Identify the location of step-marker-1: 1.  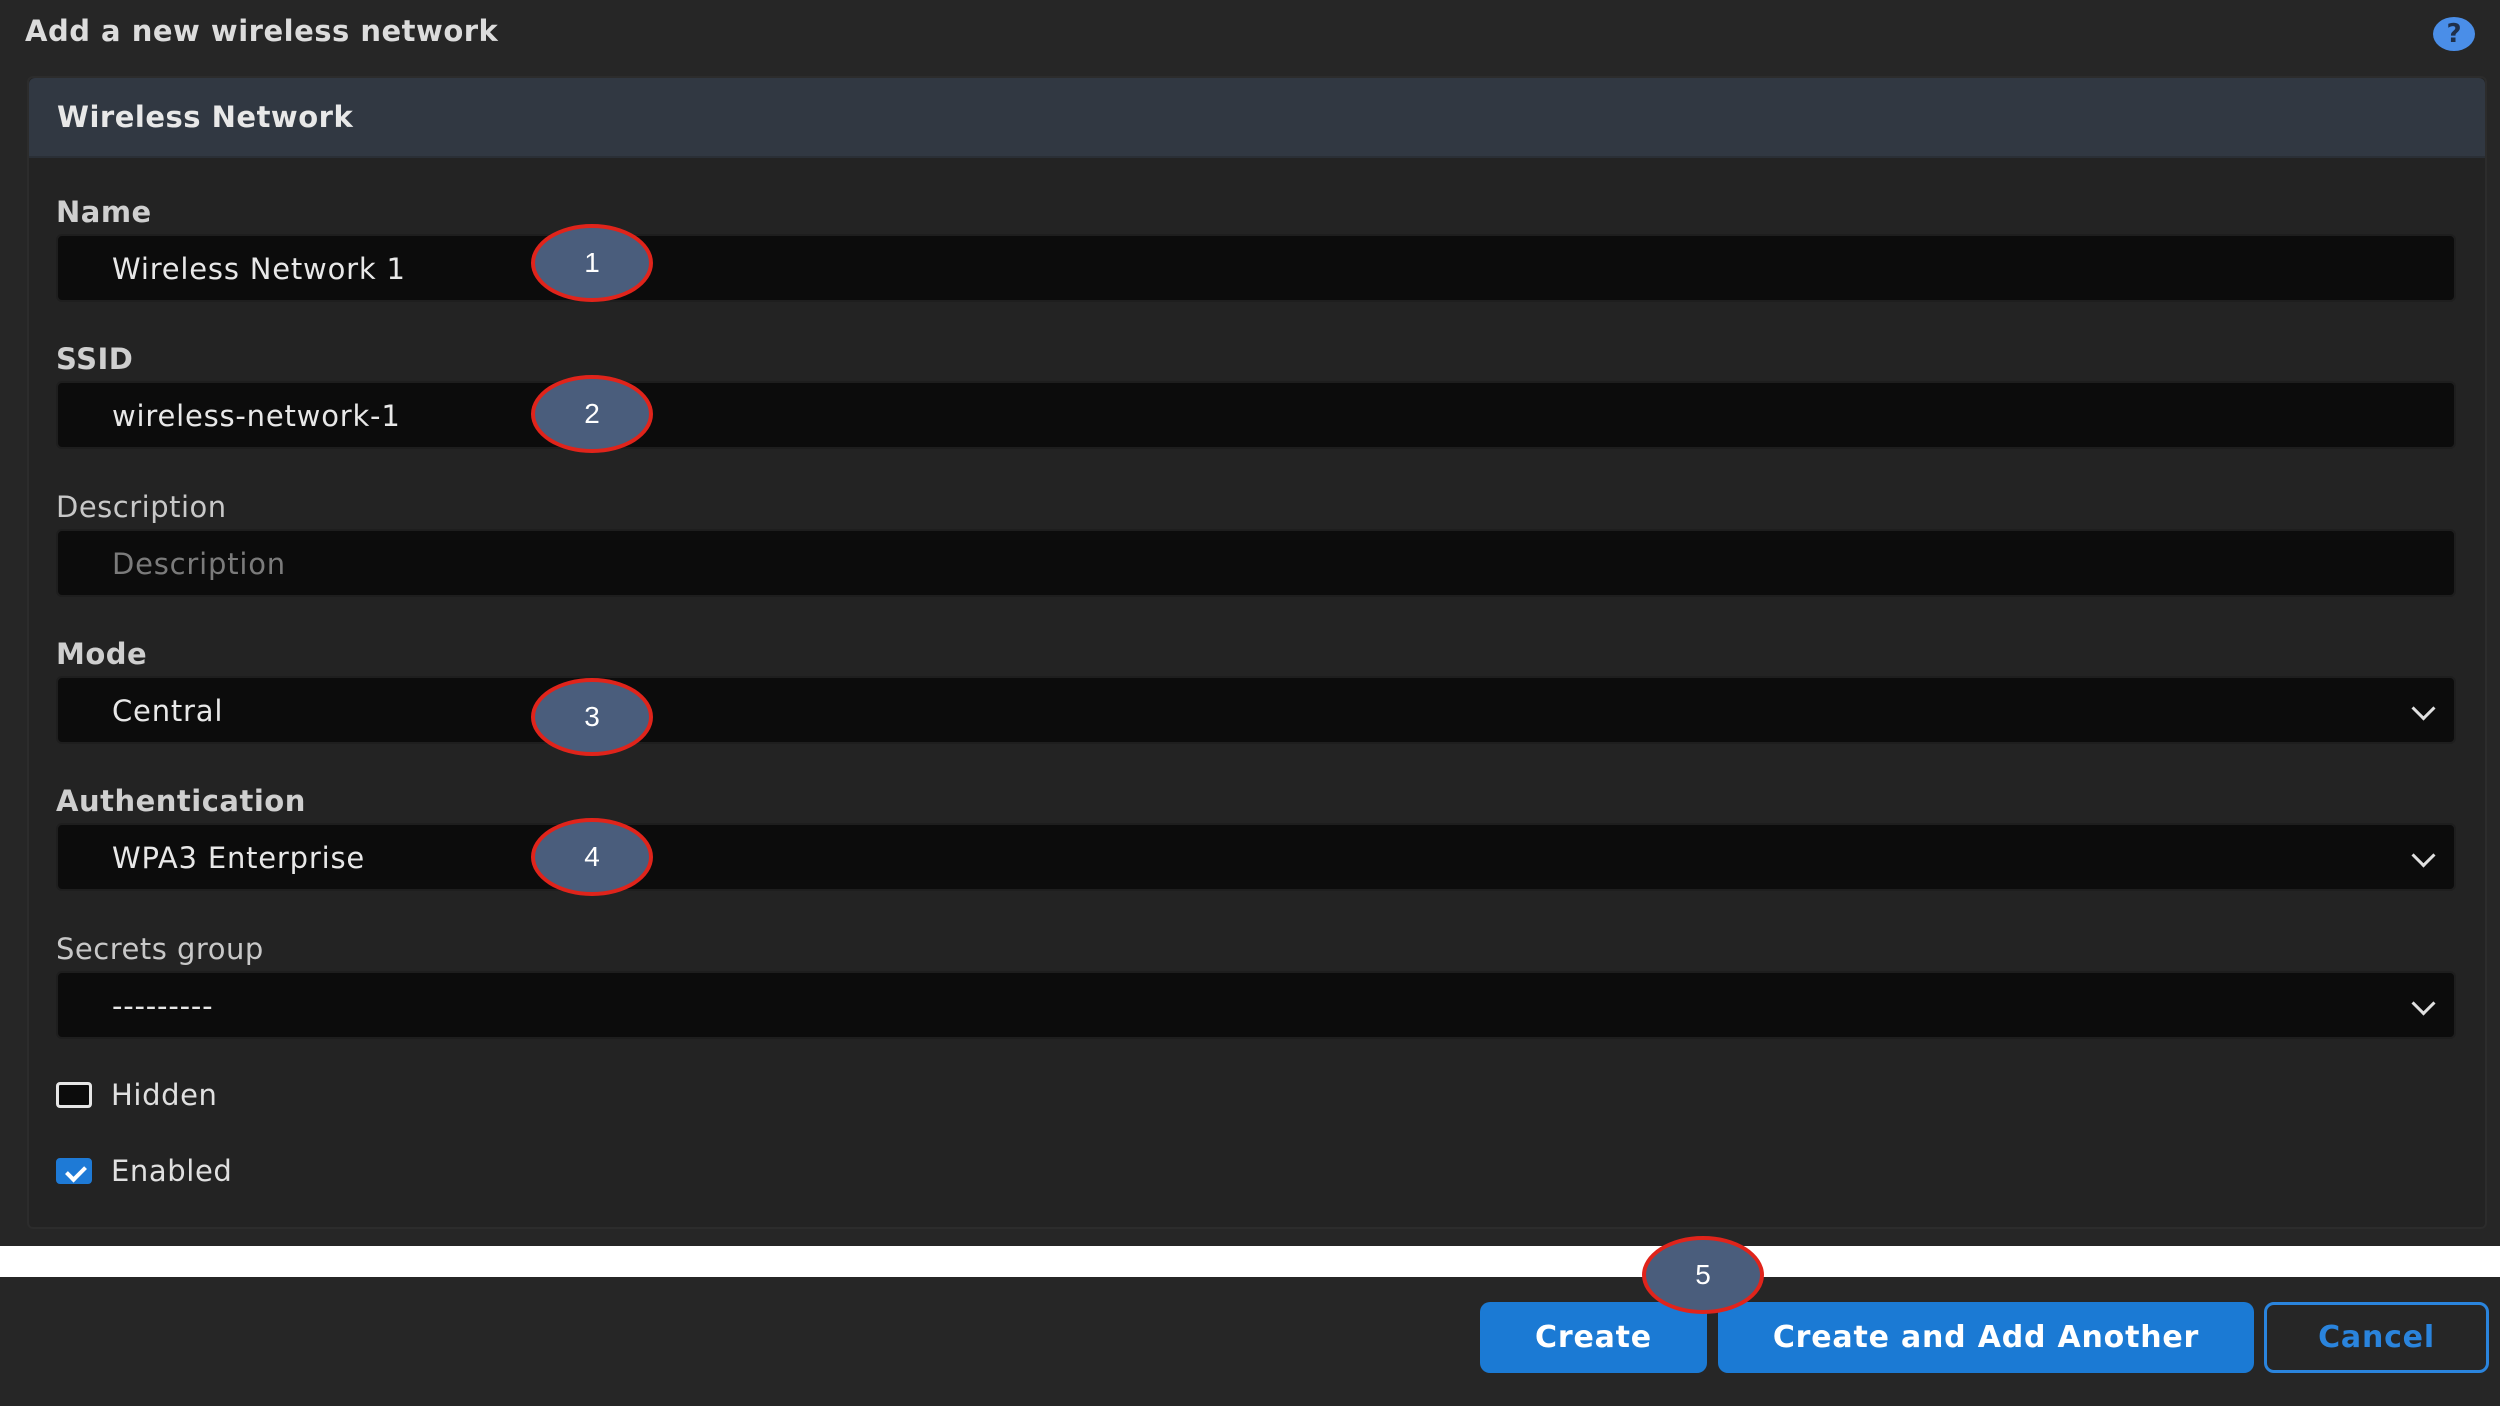
(592, 263).